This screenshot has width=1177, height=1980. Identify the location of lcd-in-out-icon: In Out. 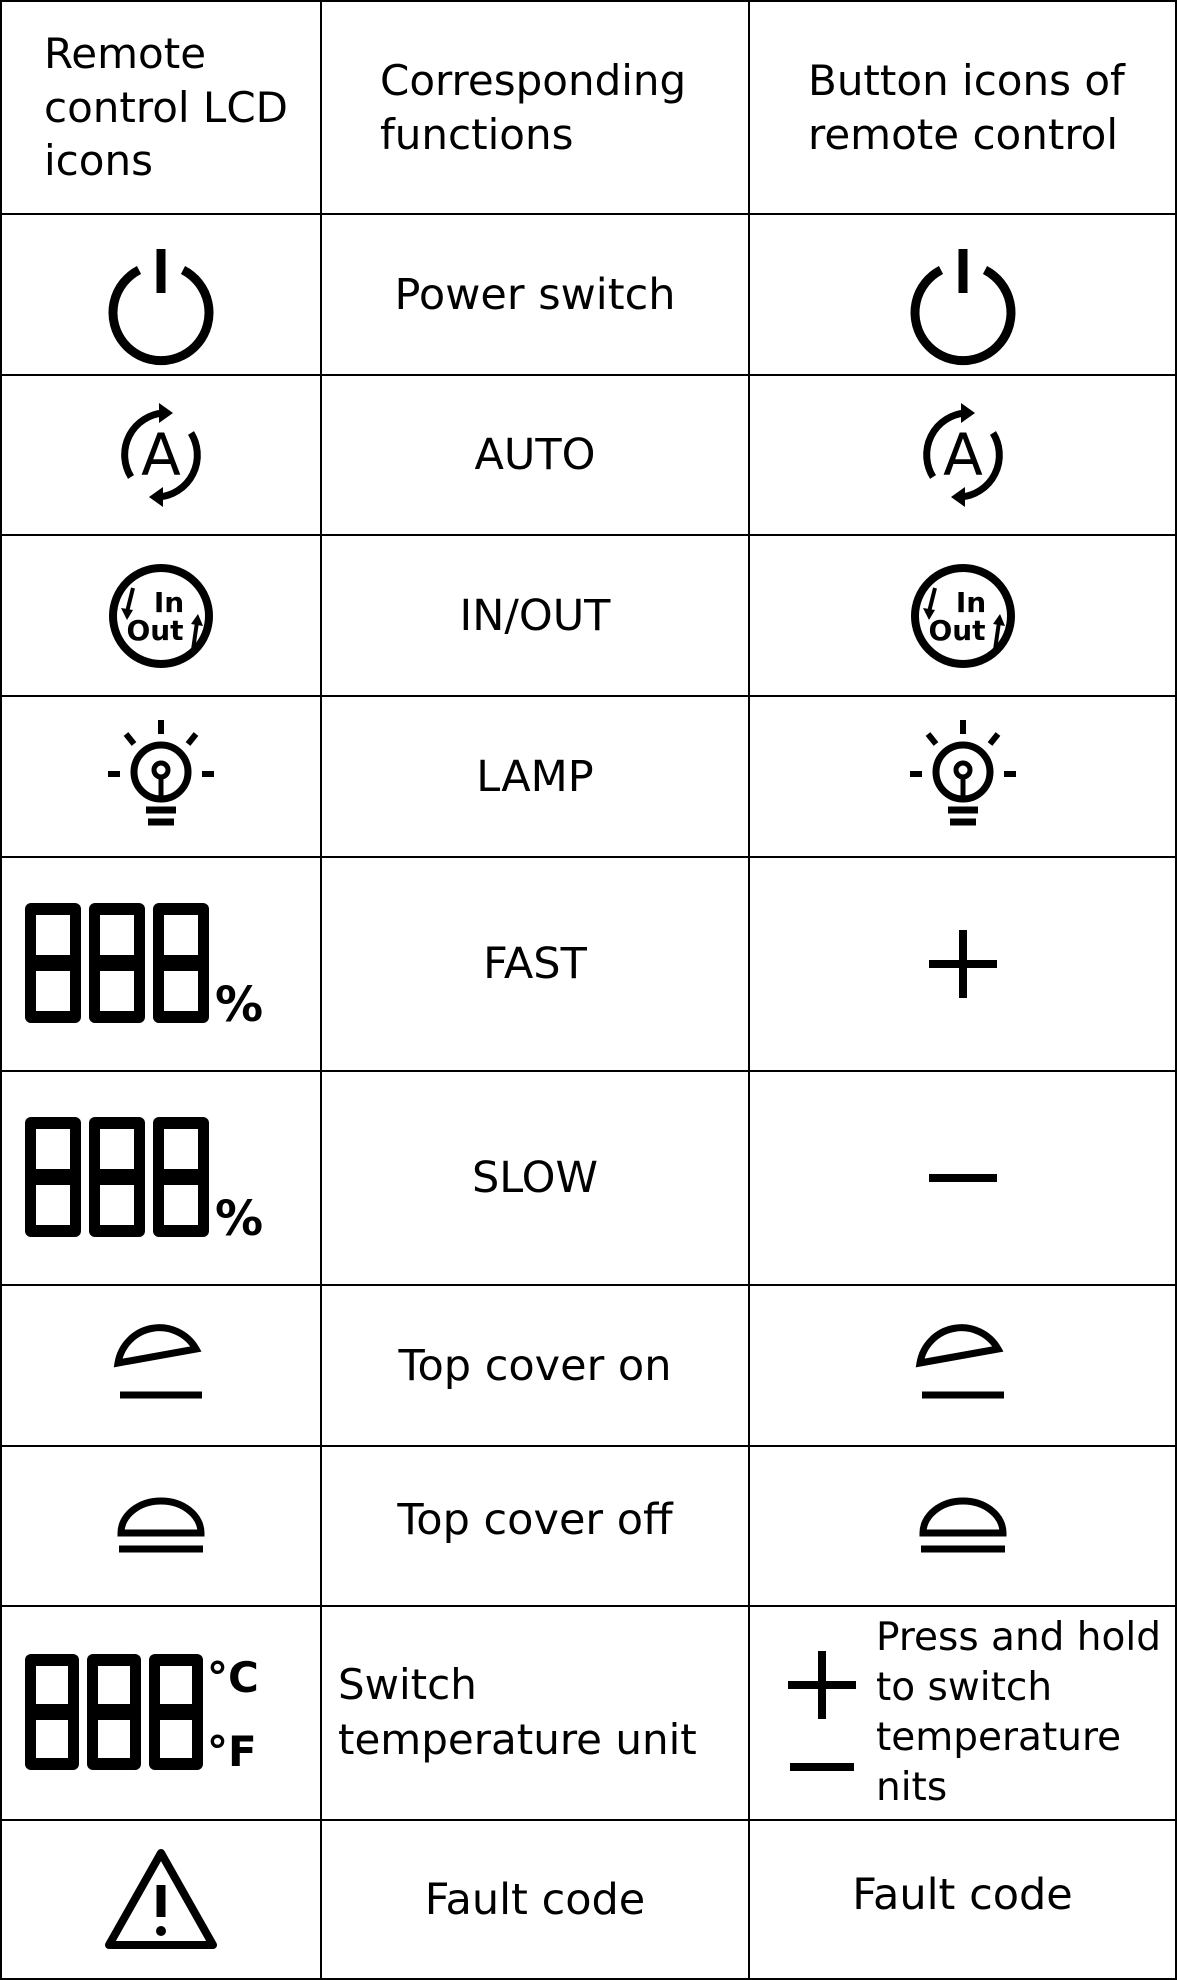
(161, 615).